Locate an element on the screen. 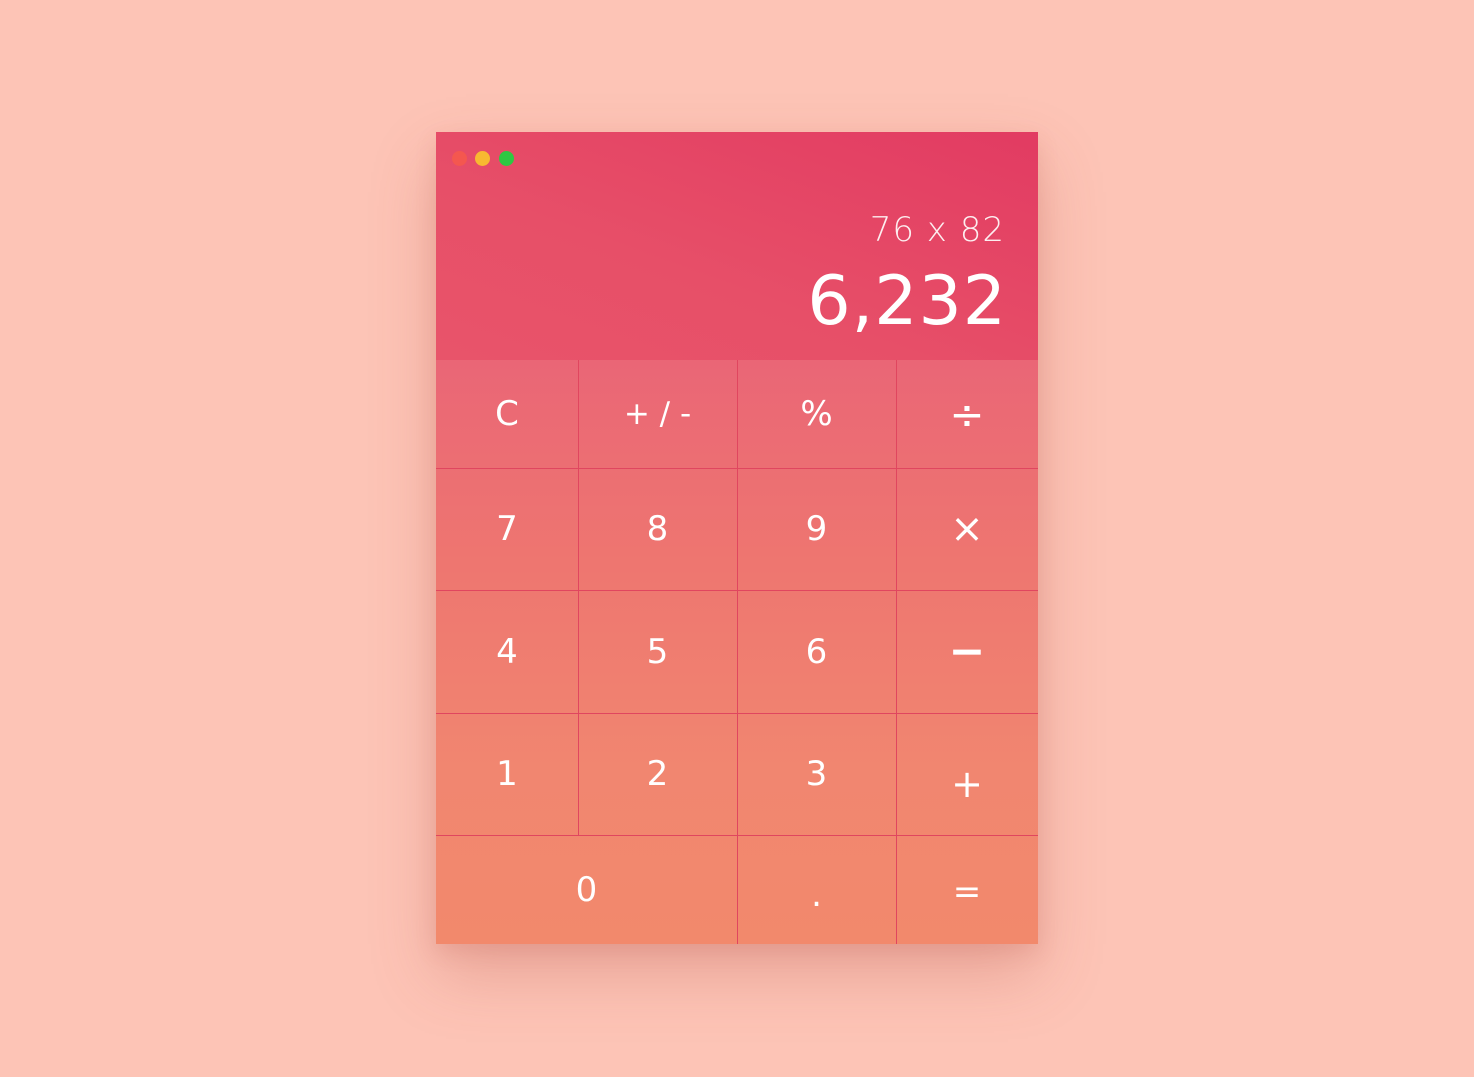 The height and width of the screenshot is (1077, 1474). close-window-button is located at coordinates (459, 158).